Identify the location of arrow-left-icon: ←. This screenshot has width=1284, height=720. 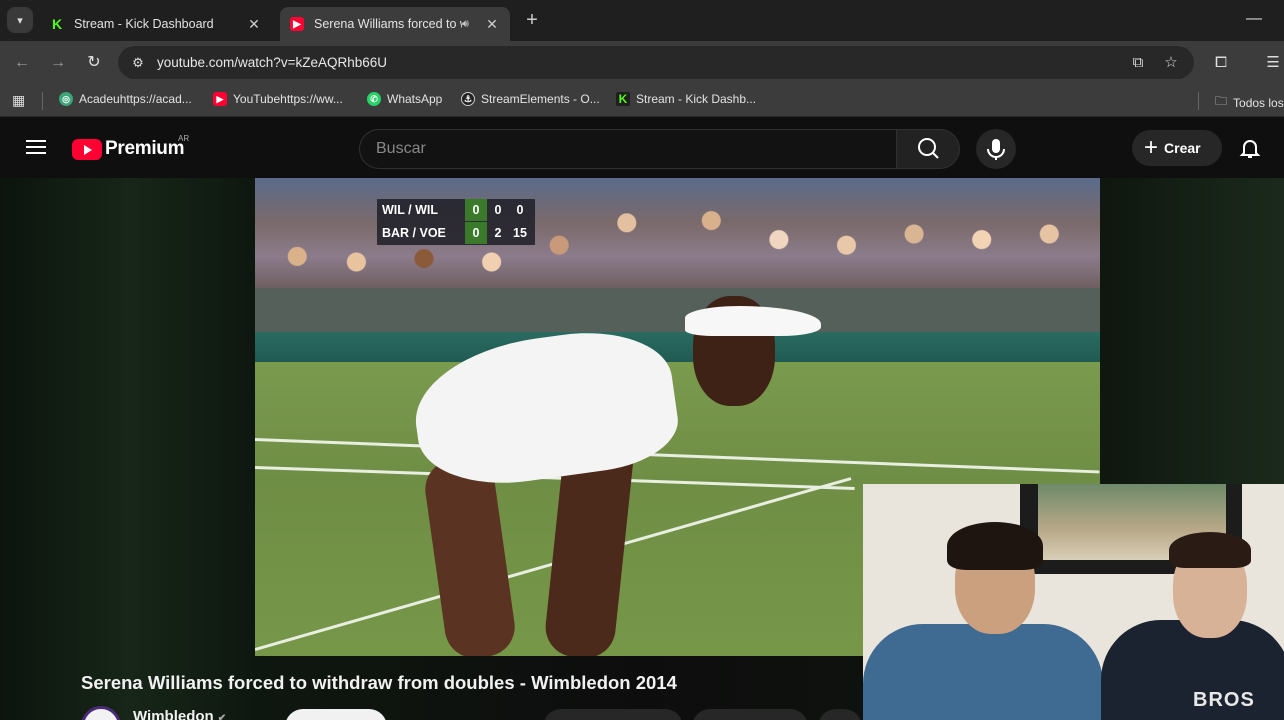
(22, 62).